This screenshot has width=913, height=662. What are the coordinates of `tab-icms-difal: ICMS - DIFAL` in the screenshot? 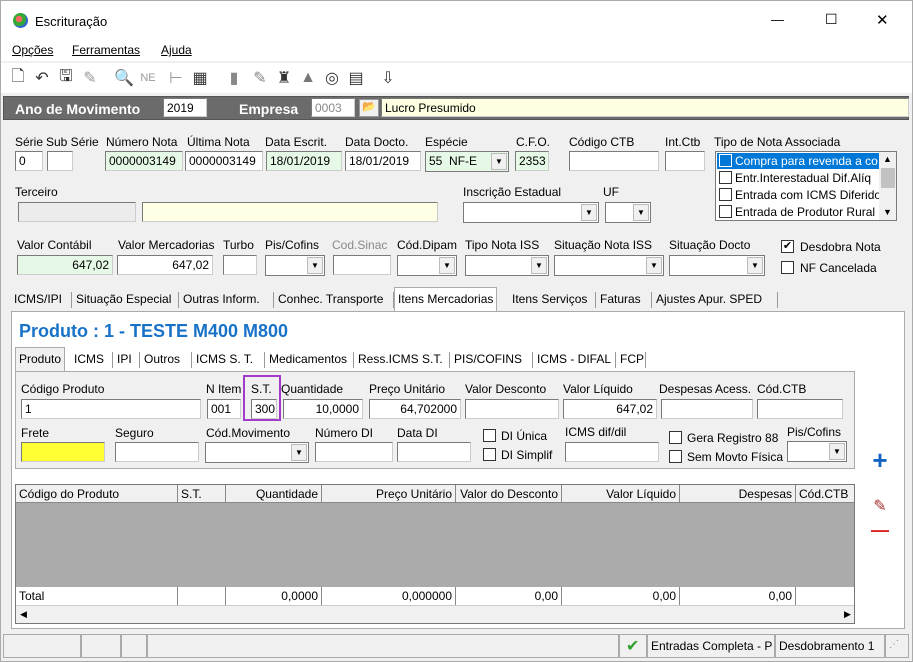 It's located at (574, 359).